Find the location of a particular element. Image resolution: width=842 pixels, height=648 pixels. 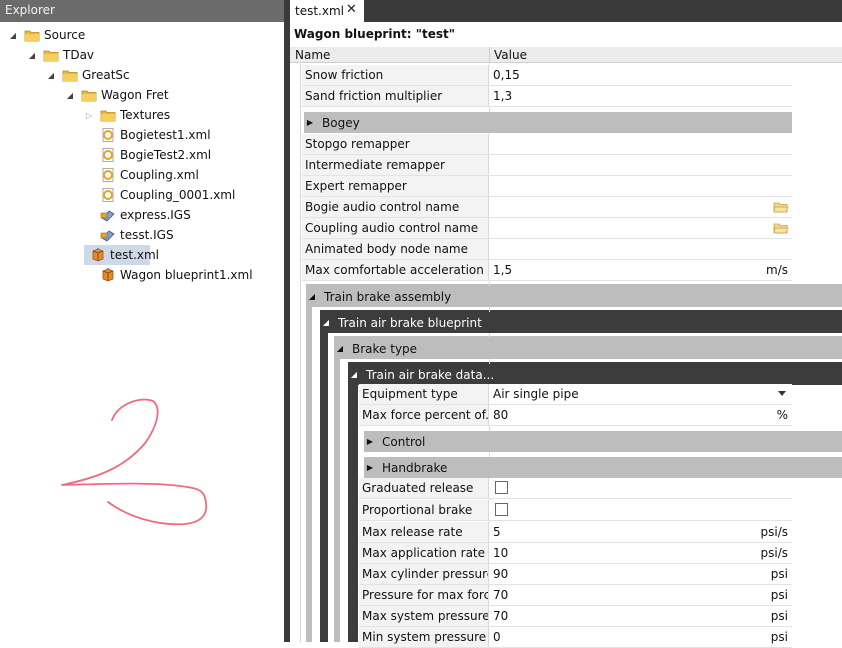

tree-item-label: Source is located at coordinates (65, 35).